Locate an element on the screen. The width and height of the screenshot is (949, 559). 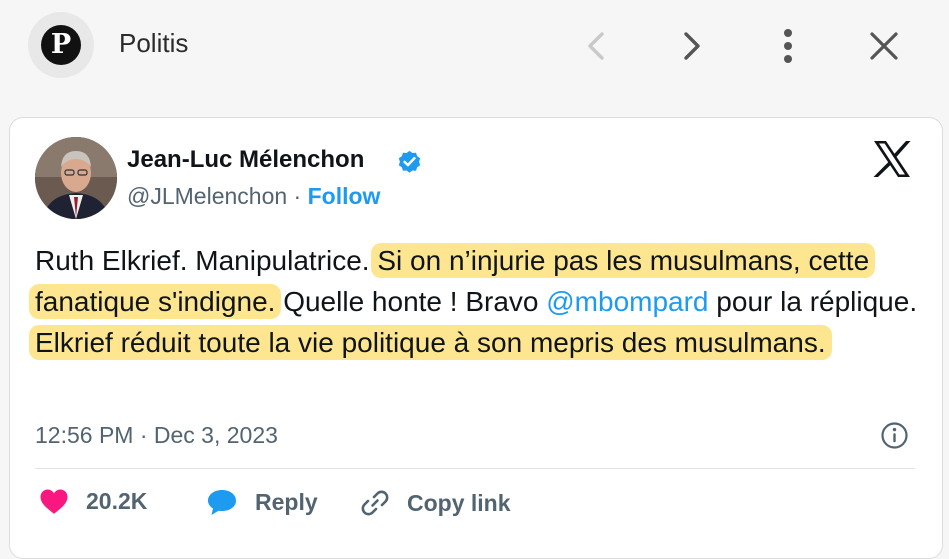
reply-label: Reply is located at coordinates (286, 501).